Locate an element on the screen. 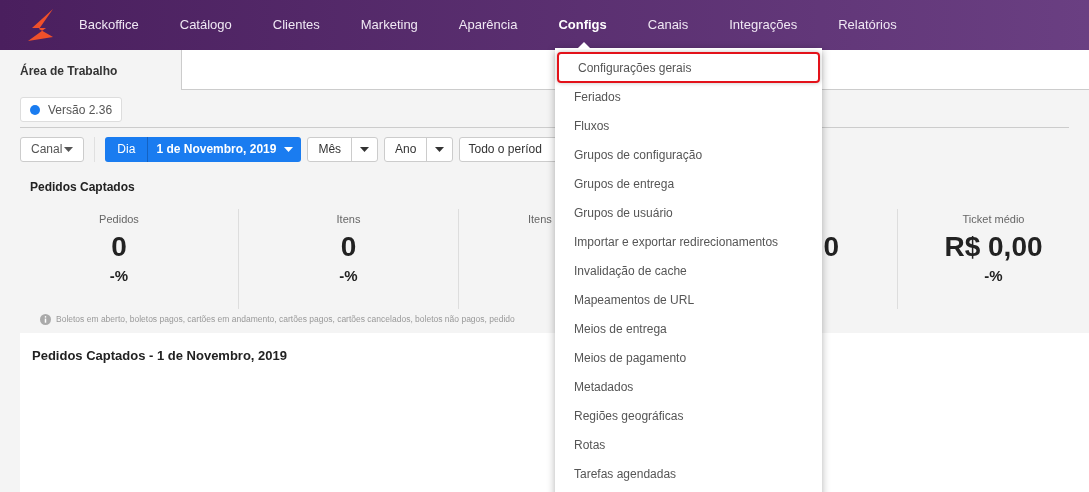 This screenshot has width=1089, height=492. menu-item: Rotas is located at coordinates (688, 444).